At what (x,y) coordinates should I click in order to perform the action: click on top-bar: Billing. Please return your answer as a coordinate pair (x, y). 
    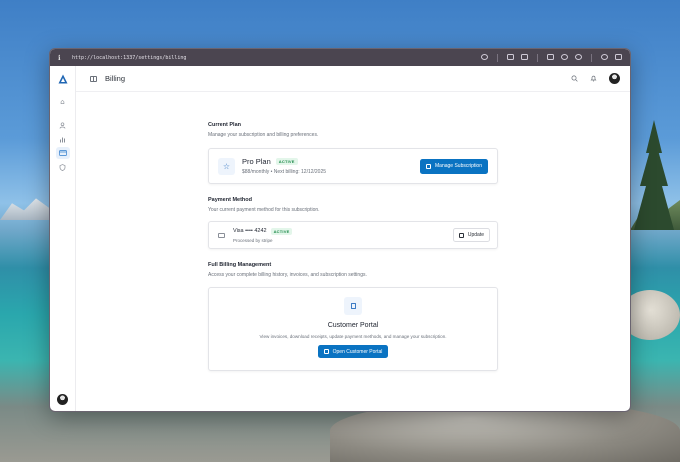
    Looking at the image, I should click on (353, 79).